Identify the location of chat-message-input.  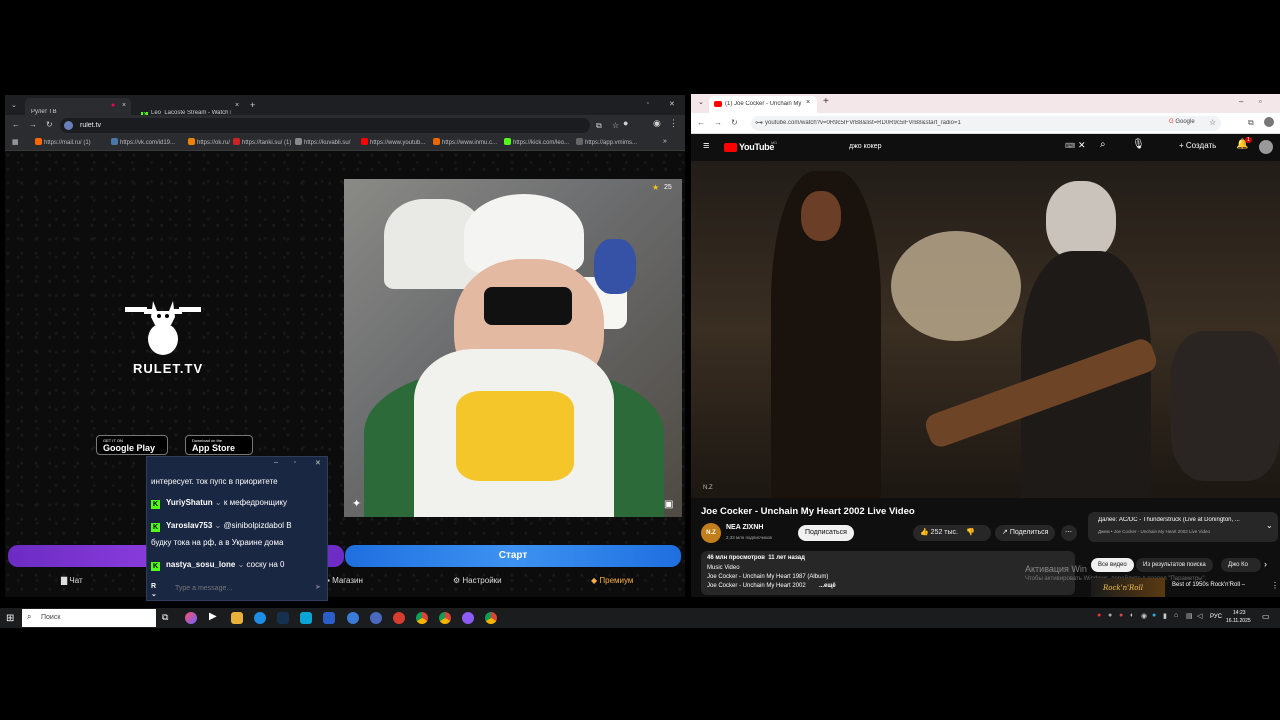
(242, 588).